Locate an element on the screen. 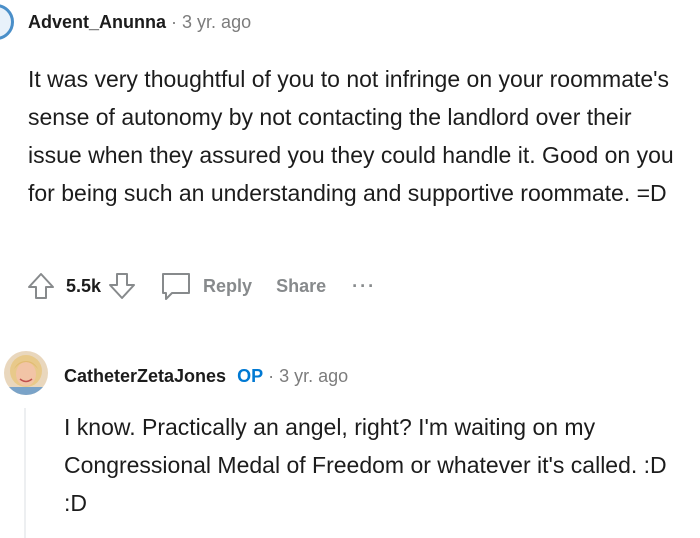 The width and height of the screenshot is (700, 538). comment-actions: 5.5k Reply Share ··· is located at coordinates (200, 286).